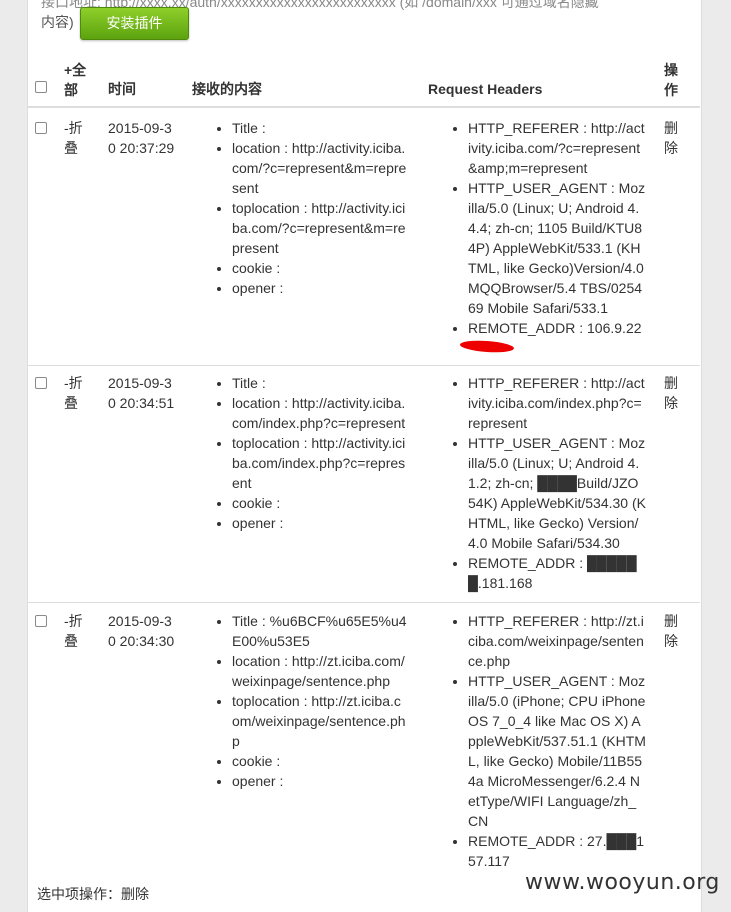 The width and height of the screenshot is (731, 912). I want to click on content-item: Title : %u6BCF%u65E5%u4E00%u53E5, so click(320, 631).